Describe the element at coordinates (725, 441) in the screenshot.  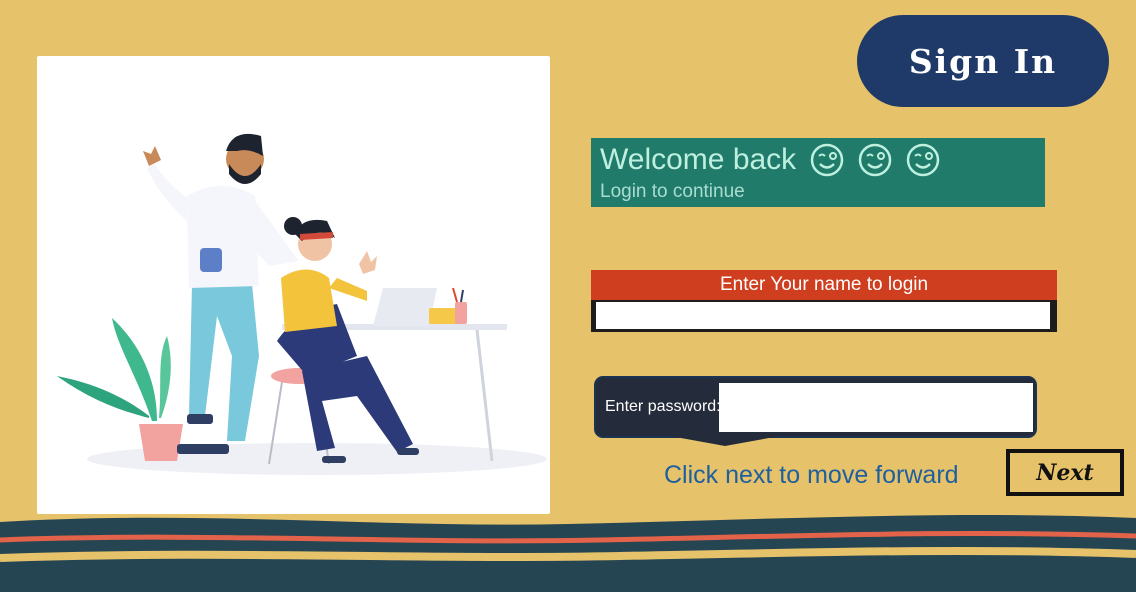
I see `password-panel-notch` at that location.